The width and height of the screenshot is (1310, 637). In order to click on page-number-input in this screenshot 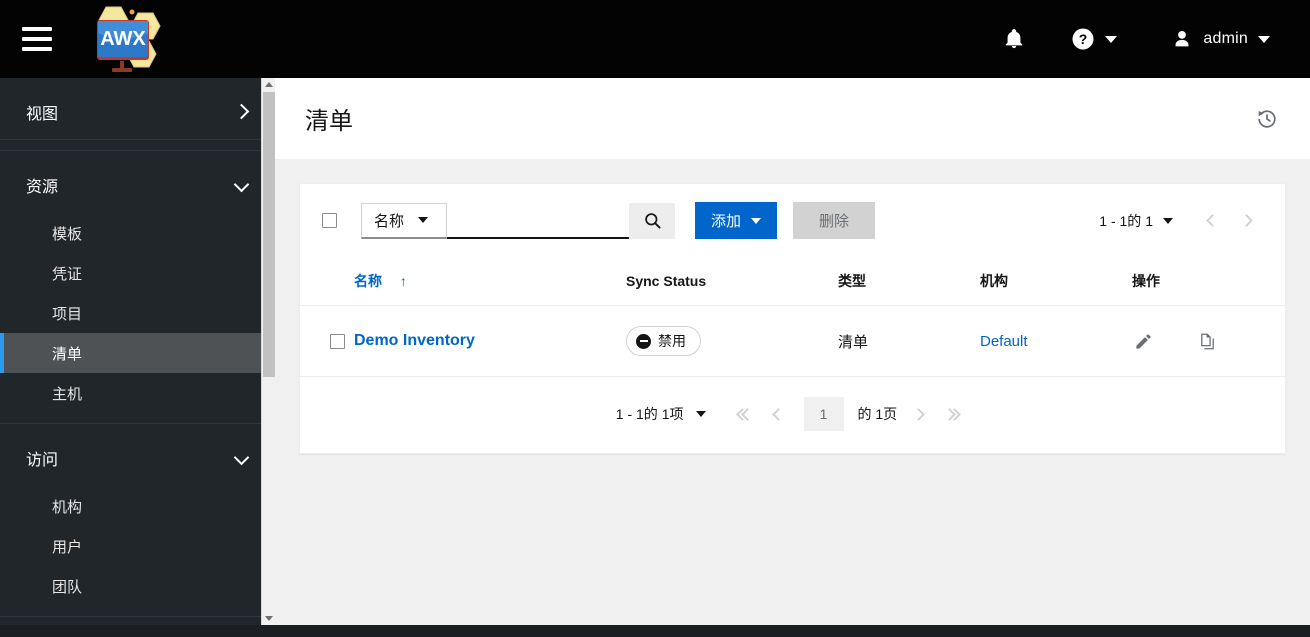, I will do `click(823, 414)`.